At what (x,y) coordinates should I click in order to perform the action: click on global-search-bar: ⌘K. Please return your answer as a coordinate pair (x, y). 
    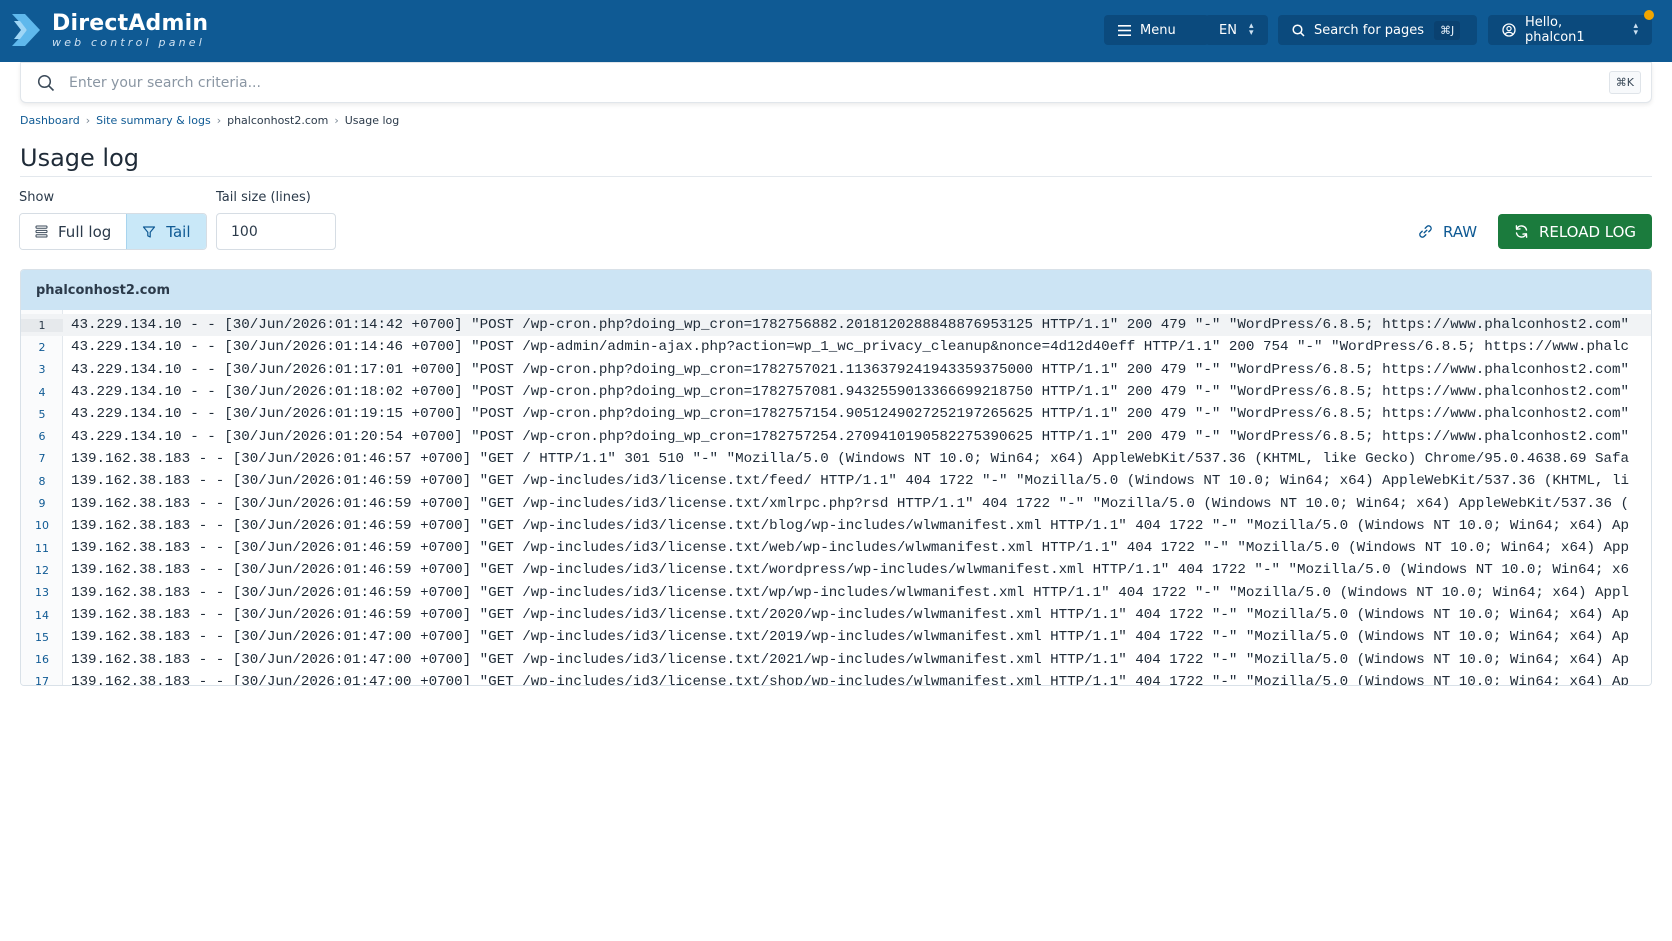
    Looking at the image, I should click on (836, 82).